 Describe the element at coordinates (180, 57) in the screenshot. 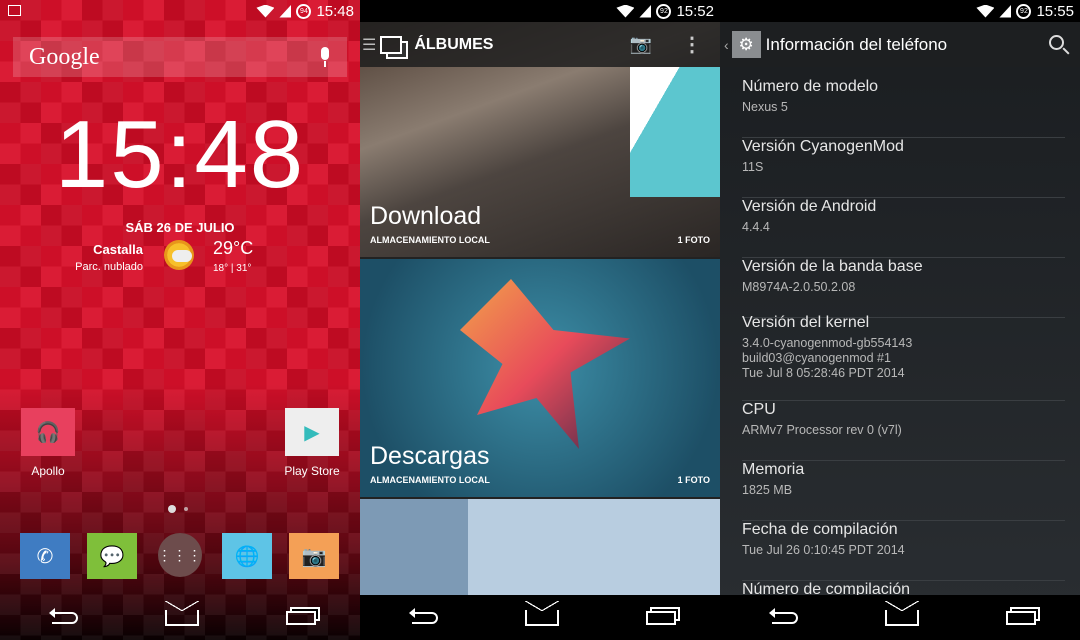

I see `google-search-bar: Google` at that location.